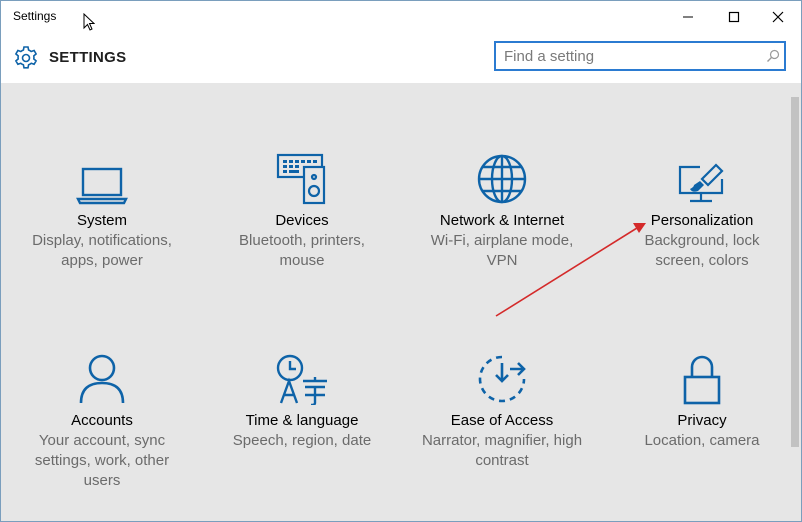  Describe the element at coordinates (302, 208) in the screenshot. I see `tile-devices: Devices Bluetooth, printers, mouse` at that location.